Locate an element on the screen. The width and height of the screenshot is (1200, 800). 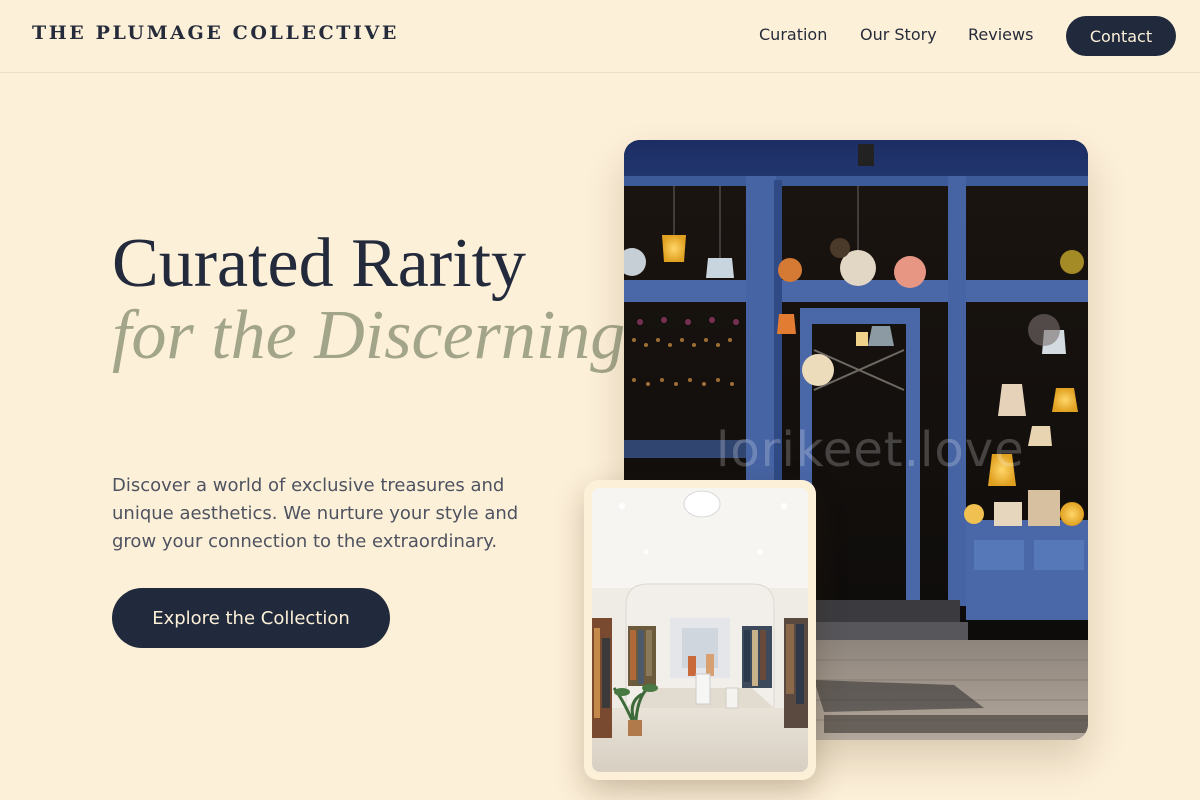
nav-link-reviews: Reviews is located at coordinates (1000, 34).